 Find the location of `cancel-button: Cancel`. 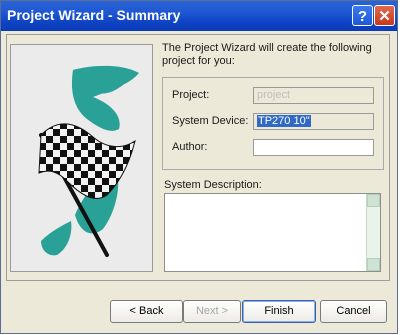

cancel-button: Cancel is located at coordinates (353, 311).